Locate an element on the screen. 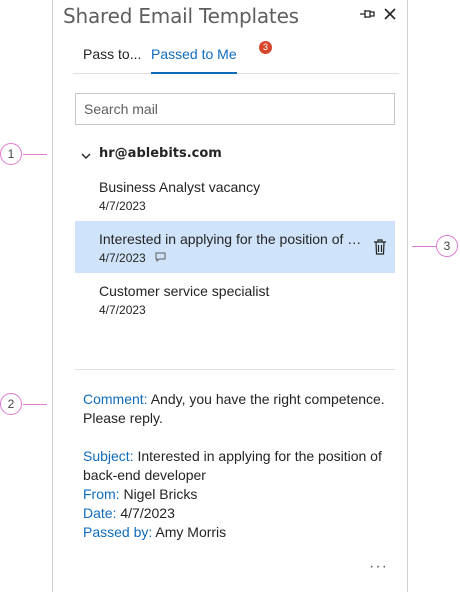  pin-icon is located at coordinates (367, 14).